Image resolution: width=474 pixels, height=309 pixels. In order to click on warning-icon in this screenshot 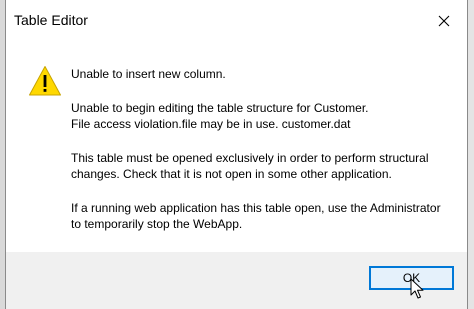, I will do `click(45, 81)`.